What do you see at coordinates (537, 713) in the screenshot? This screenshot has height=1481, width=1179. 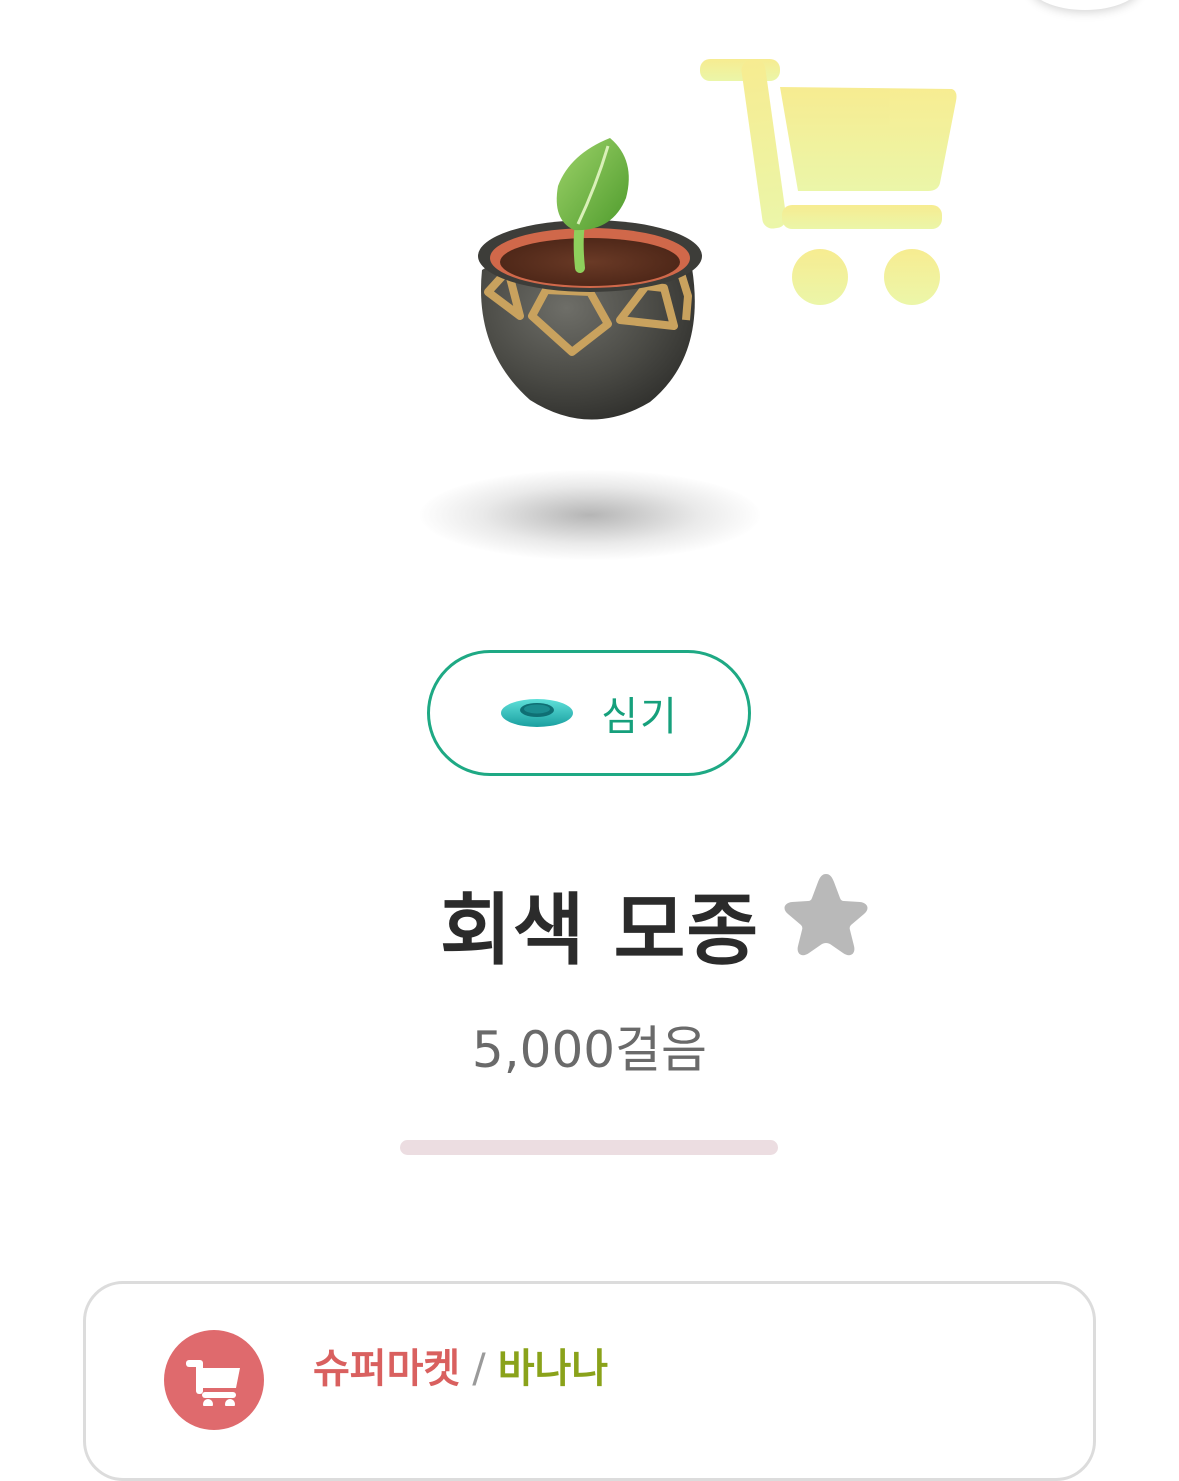 I see `pot-icon` at bounding box center [537, 713].